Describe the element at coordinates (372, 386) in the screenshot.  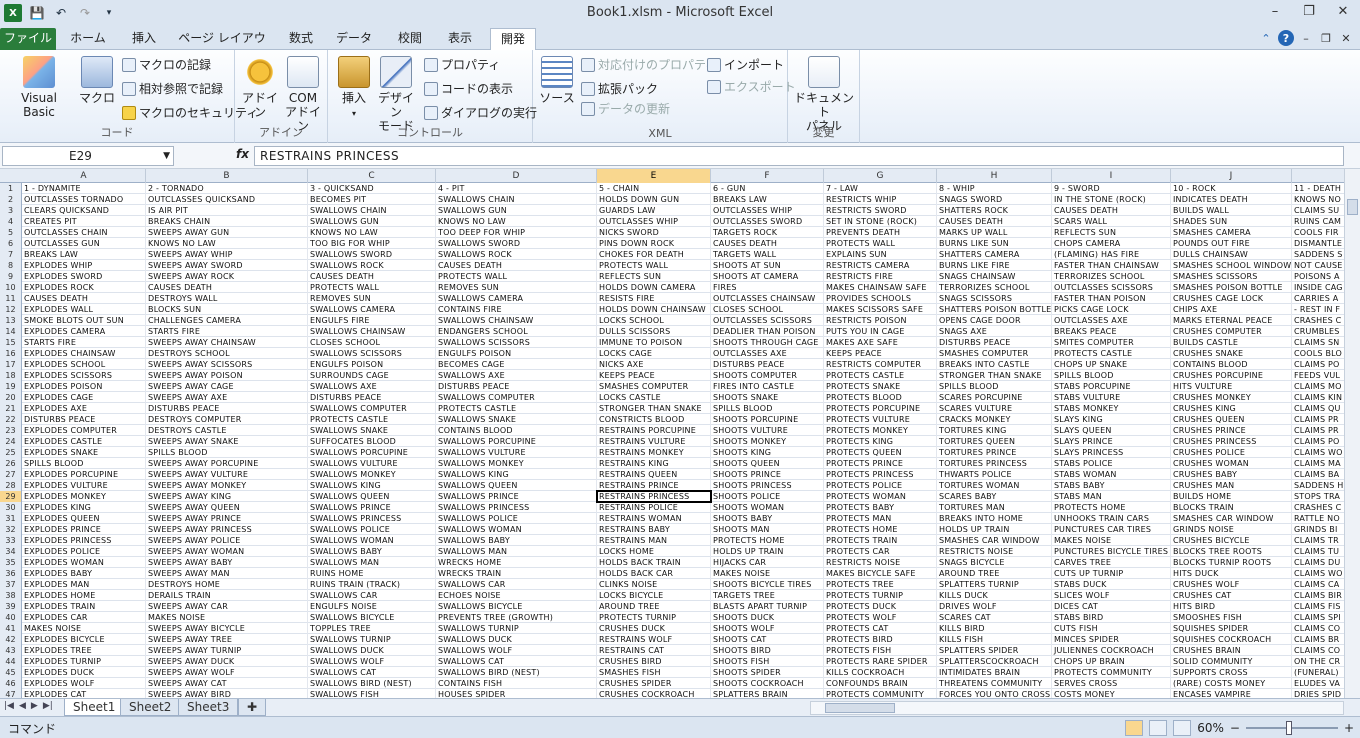
I see `cell: SWALLOWS AXE` at that location.